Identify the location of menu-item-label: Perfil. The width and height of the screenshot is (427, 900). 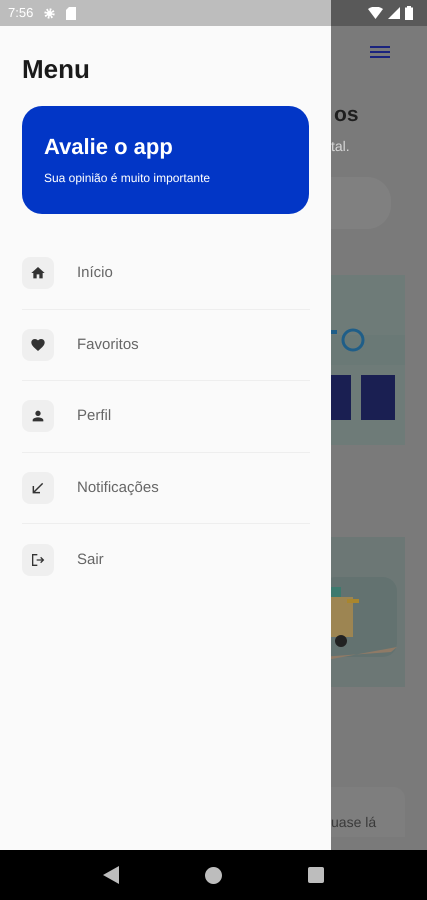
(94, 416).